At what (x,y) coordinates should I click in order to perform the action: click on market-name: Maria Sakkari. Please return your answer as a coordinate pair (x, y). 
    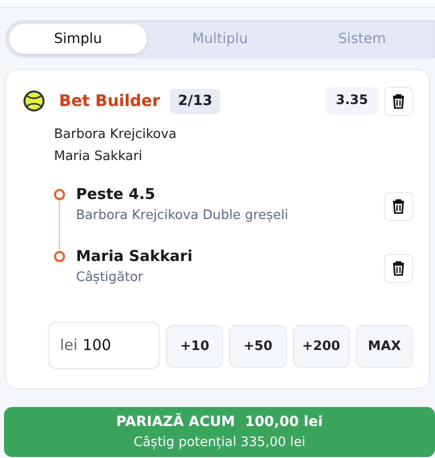
    Looking at the image, I should click on (135, 256).